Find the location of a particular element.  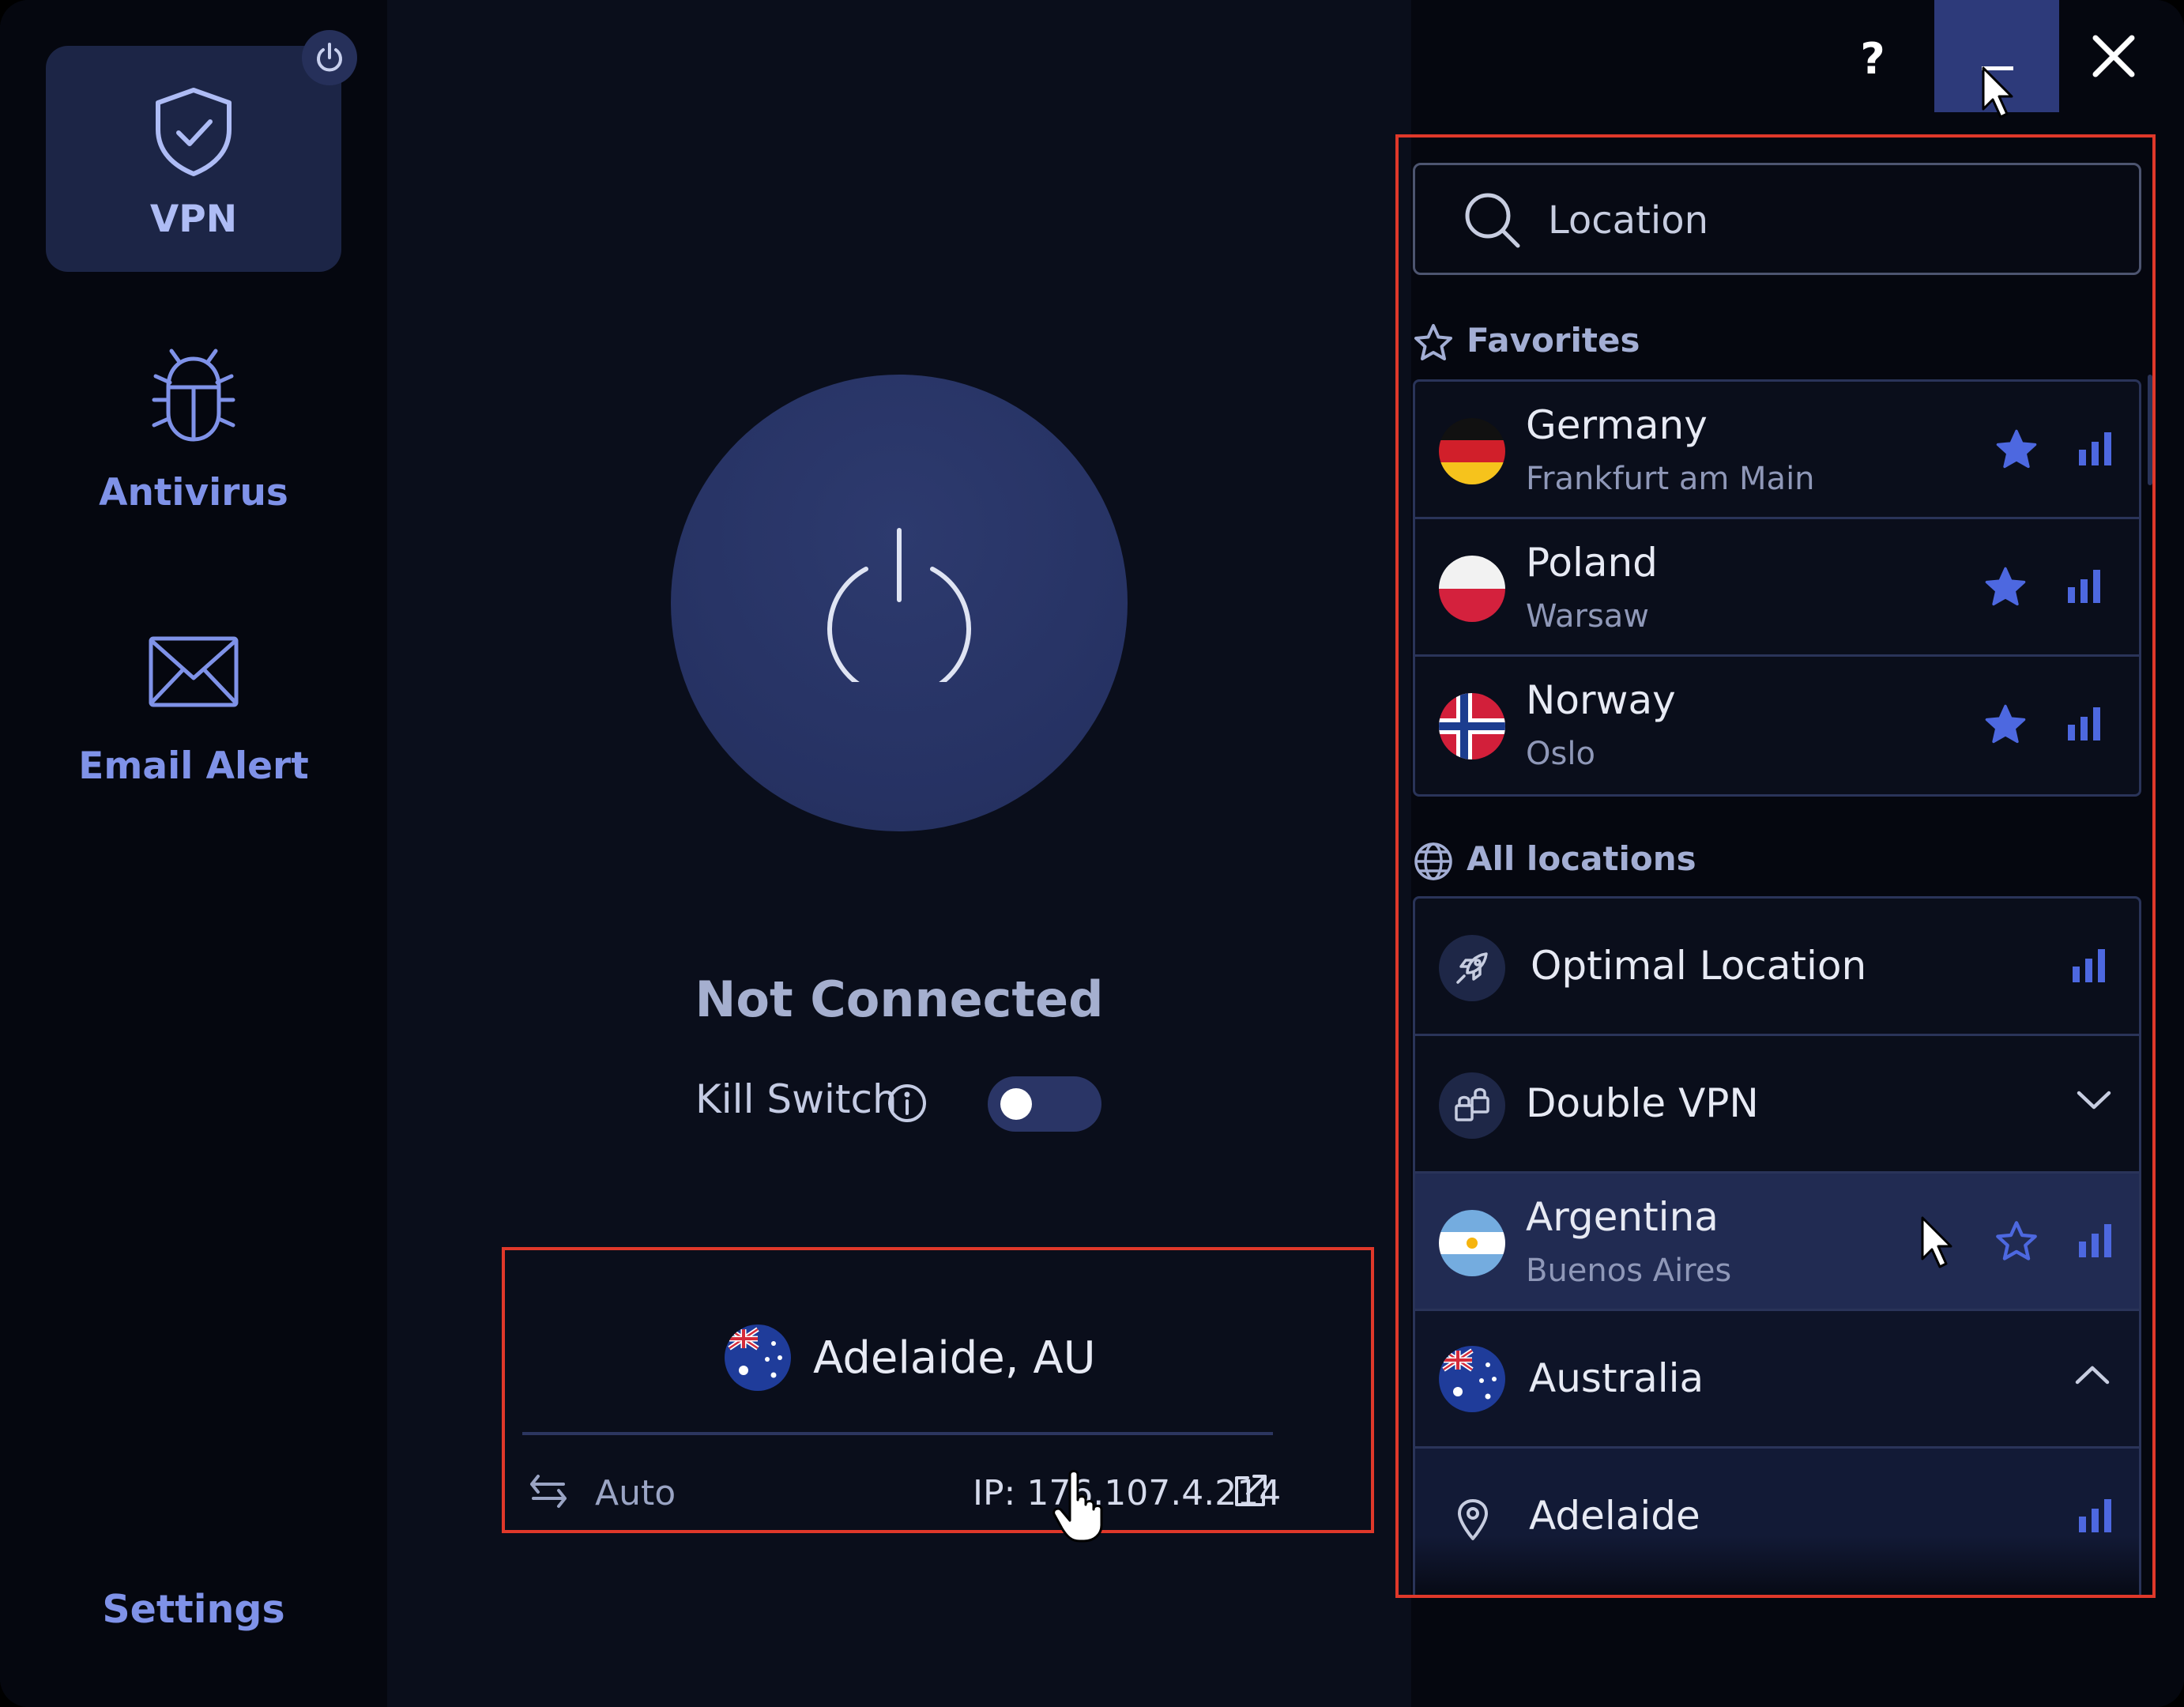

connection-status: Not Connected is located at coordinates (899, 999).